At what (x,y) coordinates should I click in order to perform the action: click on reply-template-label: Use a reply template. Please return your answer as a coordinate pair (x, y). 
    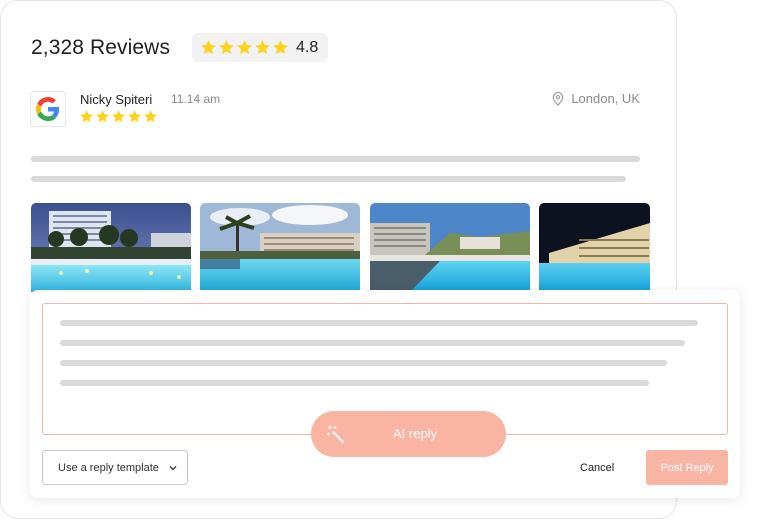
    Looking at the image, I should click on (108, 467).